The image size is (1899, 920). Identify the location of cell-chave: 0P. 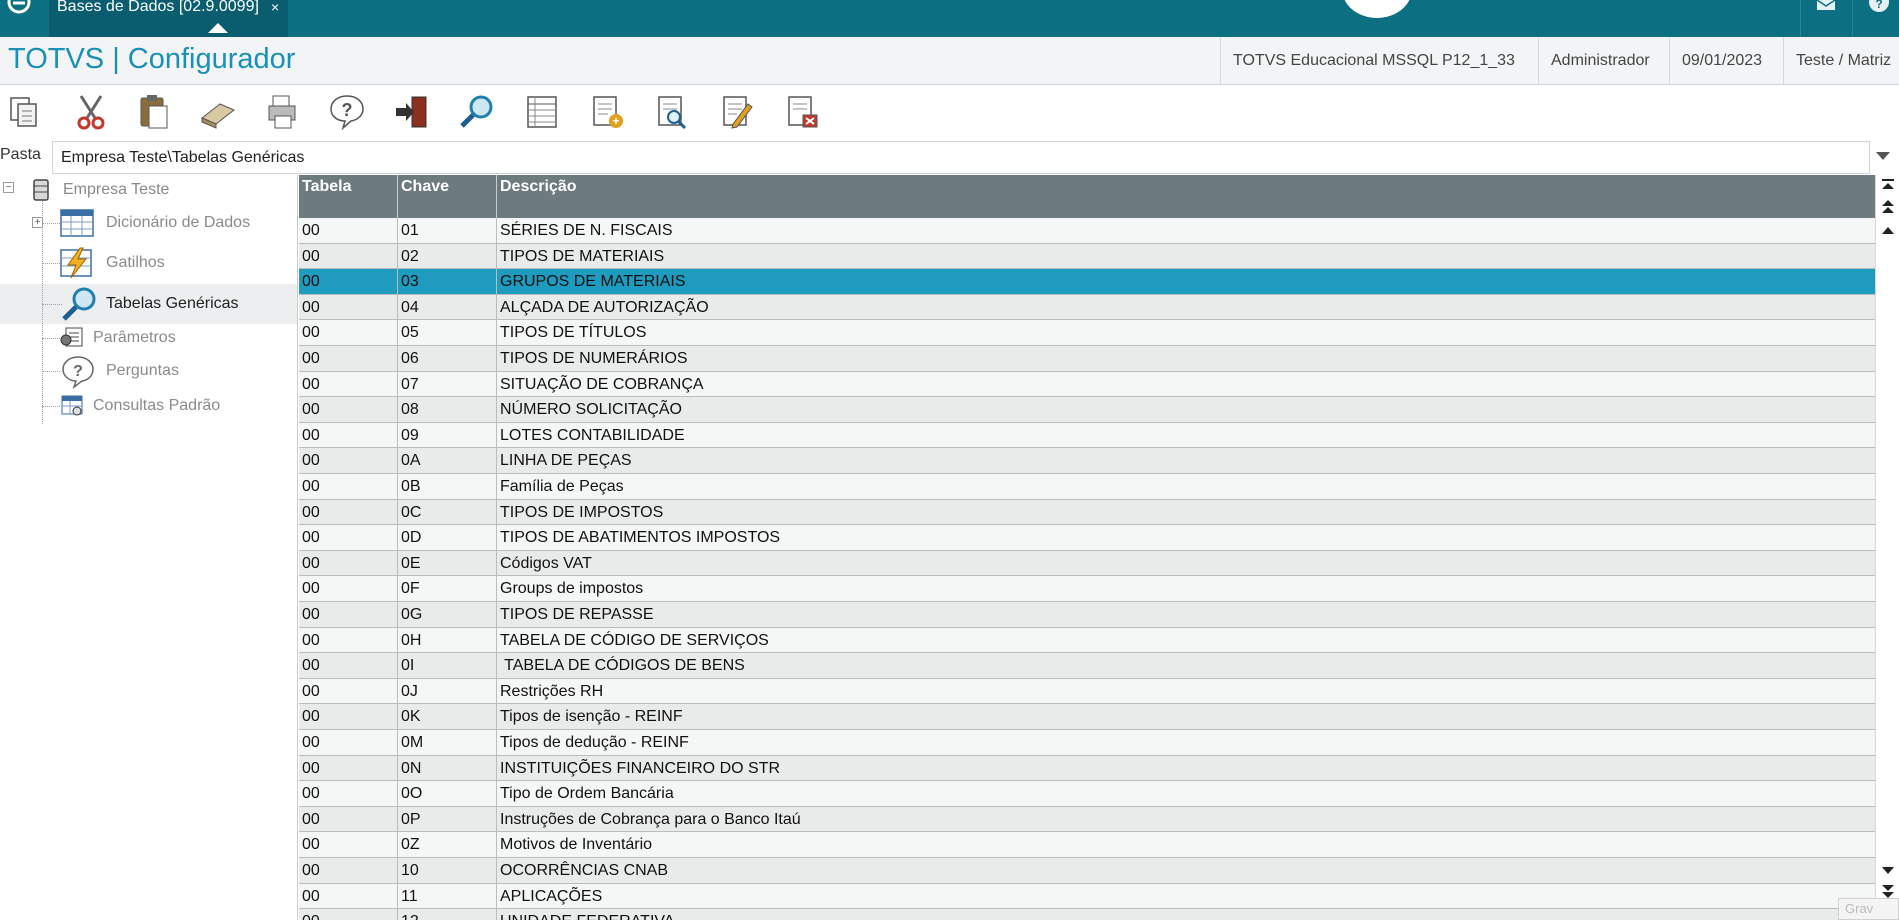
(447, 819).